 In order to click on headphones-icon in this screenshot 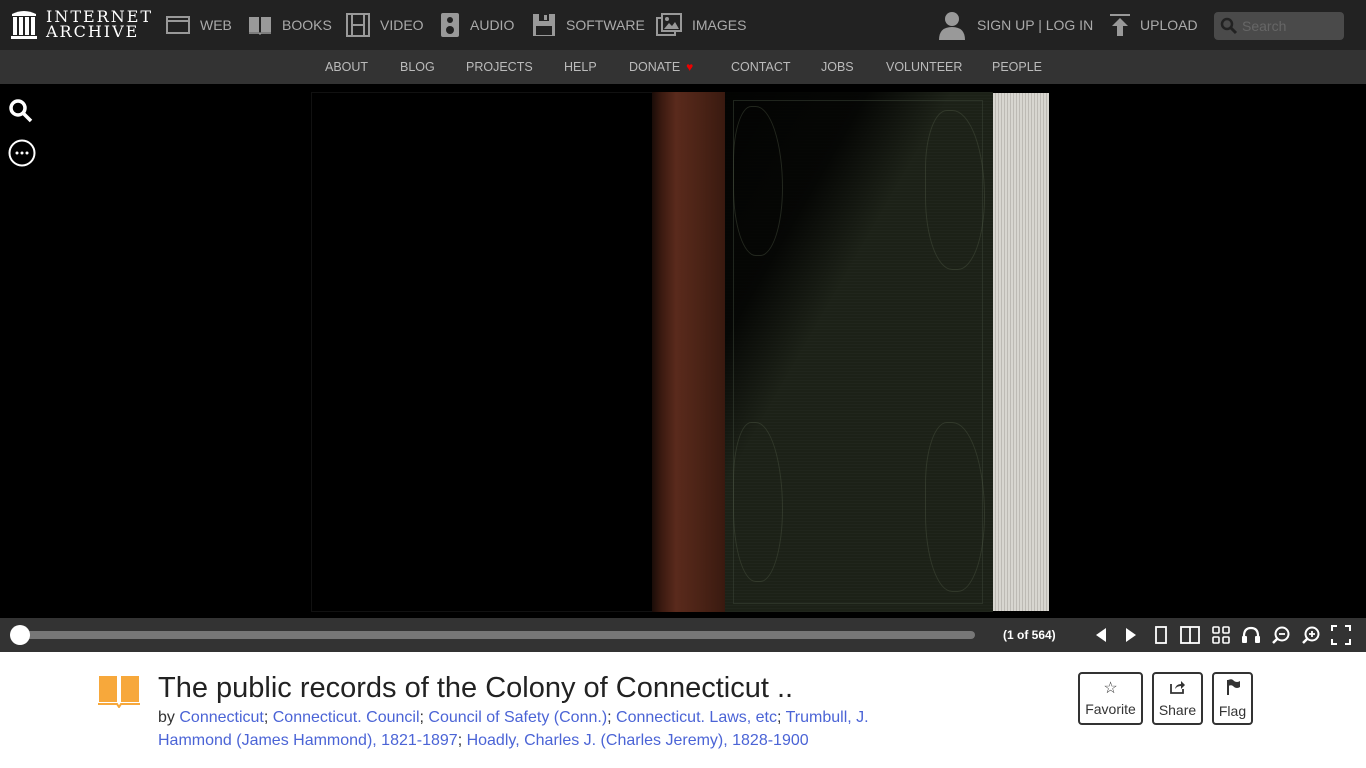, I will do `click(1251, 634)`.